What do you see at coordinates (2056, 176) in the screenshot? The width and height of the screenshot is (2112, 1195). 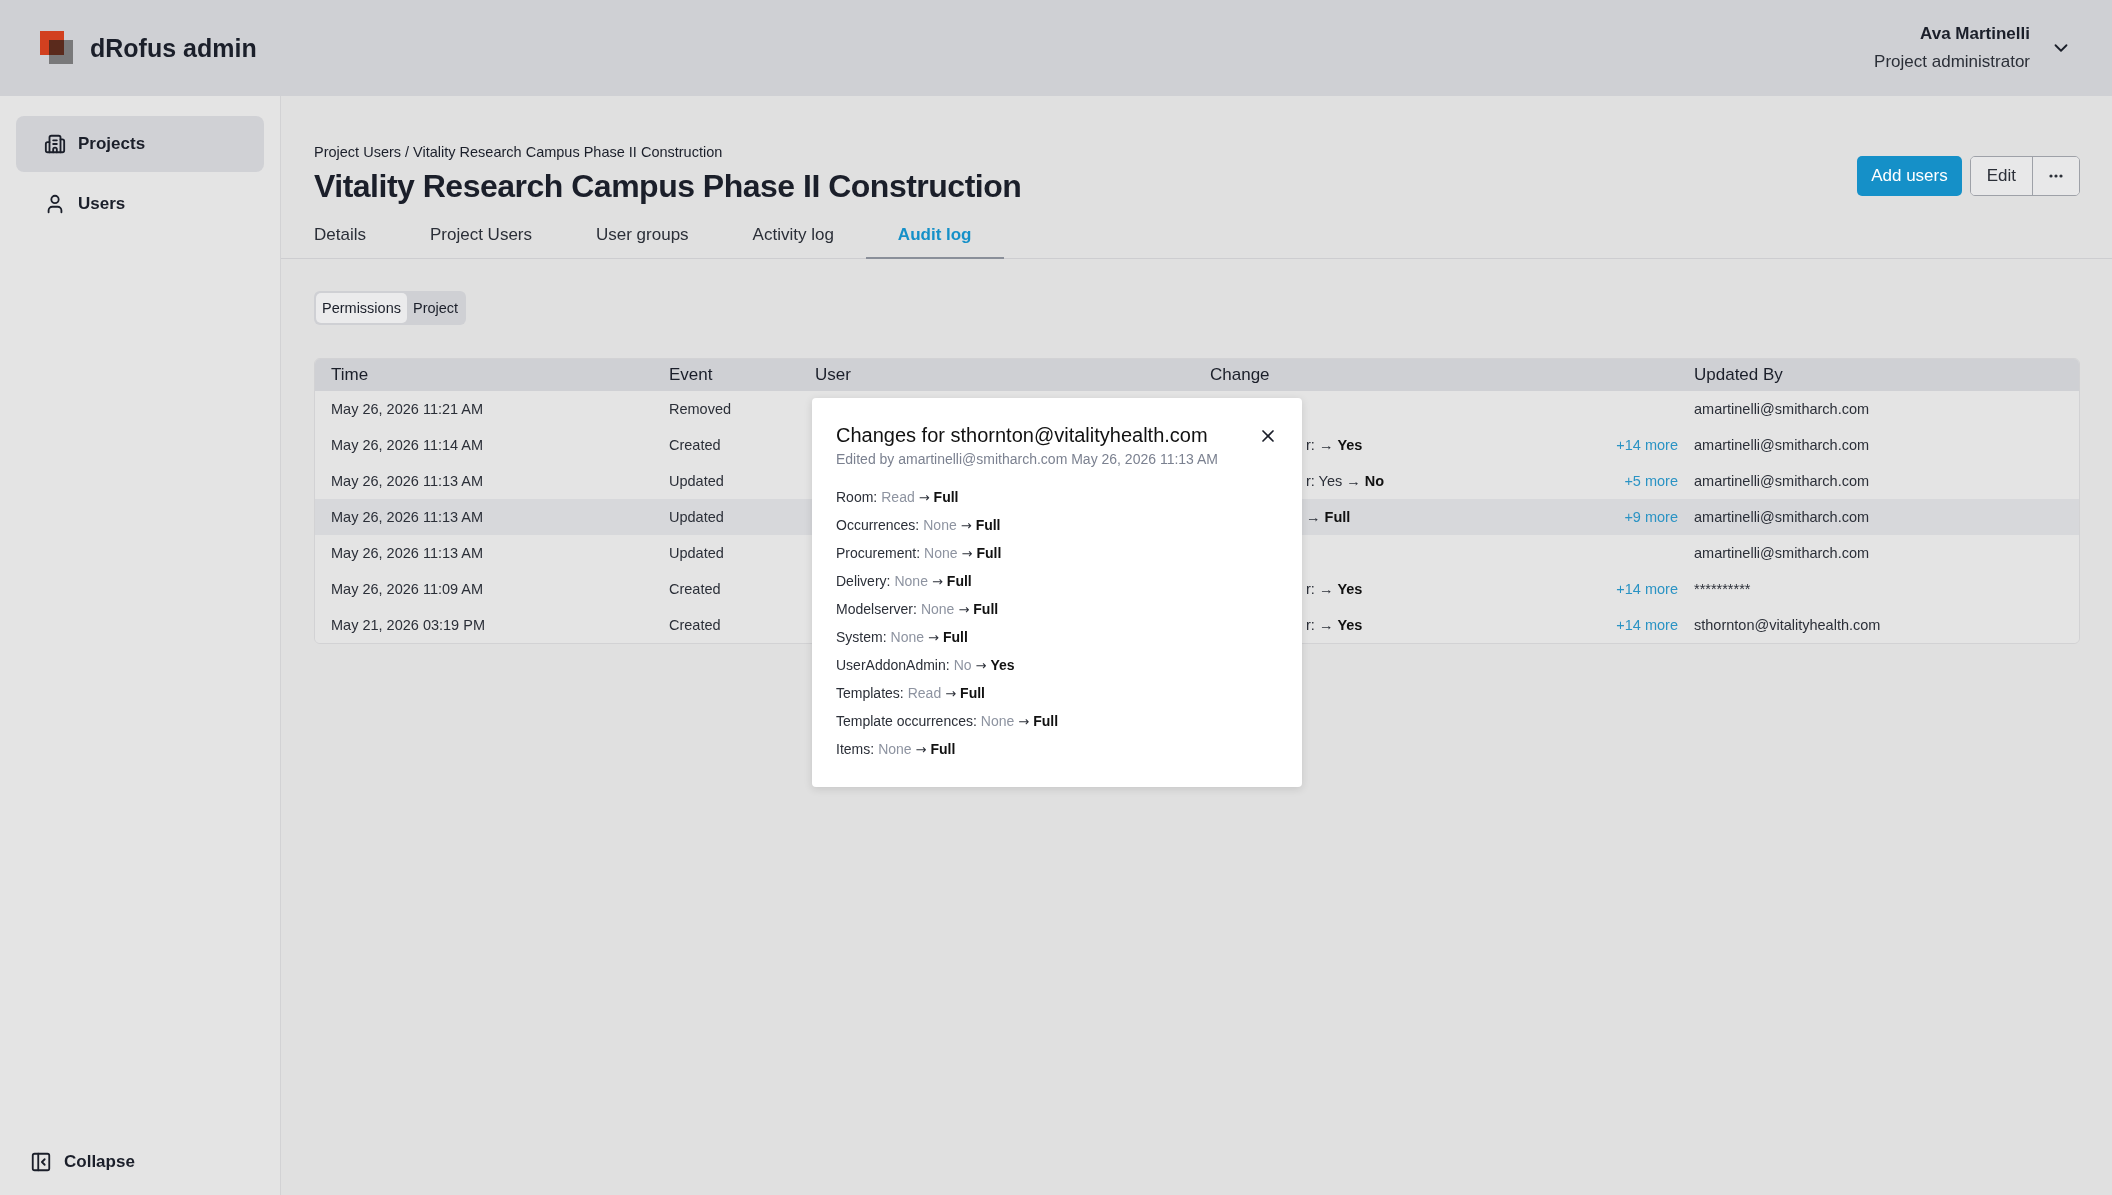 I see `ellipsis-icon` at bounding box center [2056, 176].